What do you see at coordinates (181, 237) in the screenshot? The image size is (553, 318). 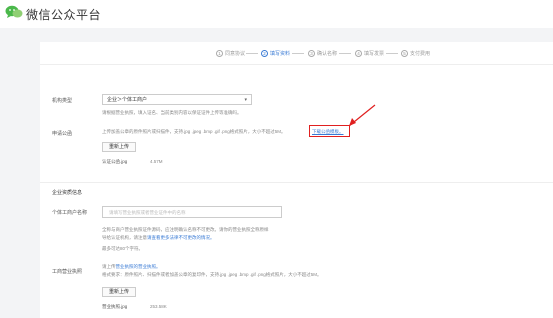 I see `business-name-help-link: 请查看更多法律不可更改的情况。` at bounding box center [181, 237].